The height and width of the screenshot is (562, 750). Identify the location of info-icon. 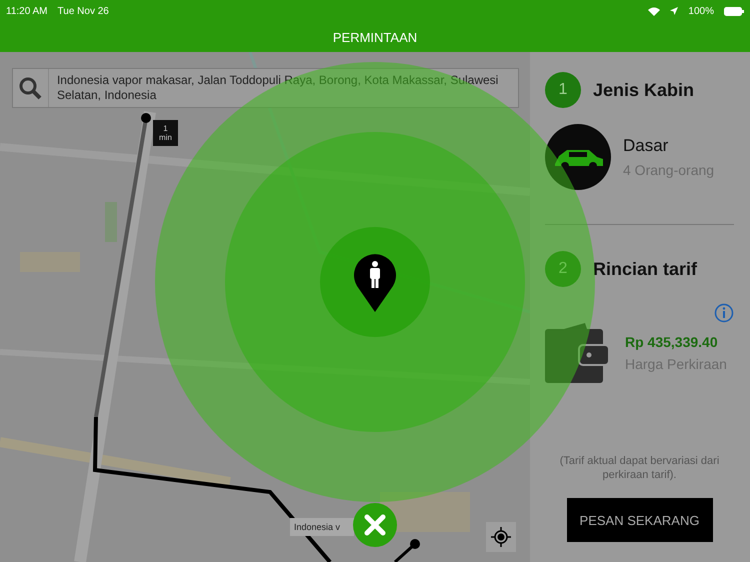
(724, 313).